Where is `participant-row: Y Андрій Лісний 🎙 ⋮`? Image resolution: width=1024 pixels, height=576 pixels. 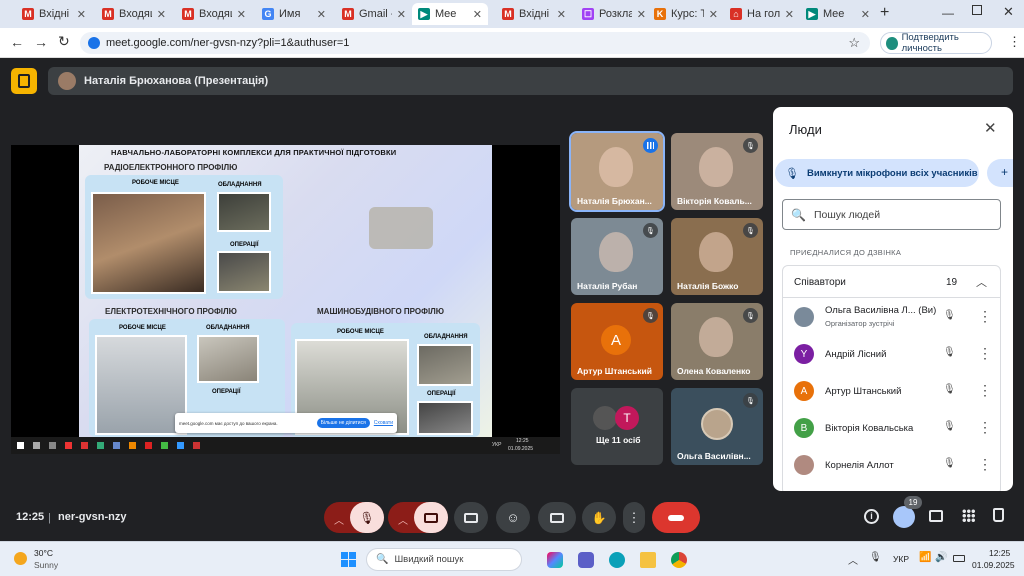
participant-row: Y Андрій Лісний 🎙 ⋮ is located at coordinates (888, 354).